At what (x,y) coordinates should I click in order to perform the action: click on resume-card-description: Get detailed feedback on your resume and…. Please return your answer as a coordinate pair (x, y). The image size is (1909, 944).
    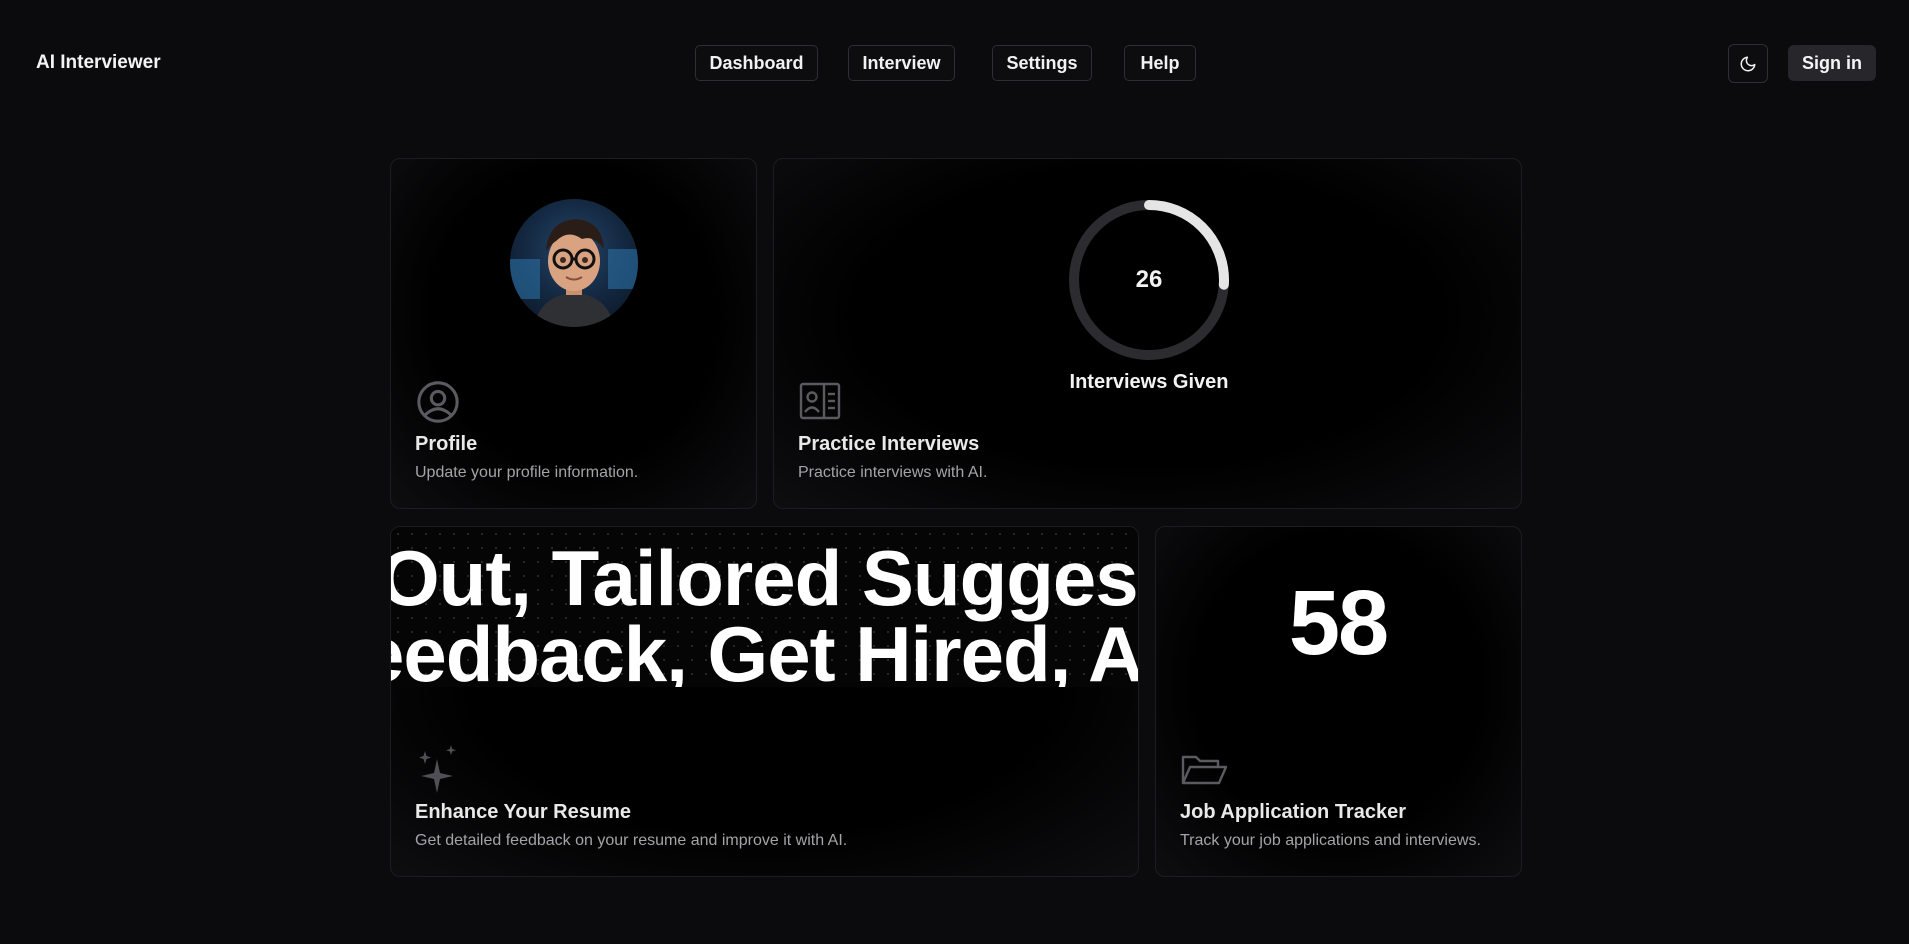
    Looking at the image, I should click on (631, 840).